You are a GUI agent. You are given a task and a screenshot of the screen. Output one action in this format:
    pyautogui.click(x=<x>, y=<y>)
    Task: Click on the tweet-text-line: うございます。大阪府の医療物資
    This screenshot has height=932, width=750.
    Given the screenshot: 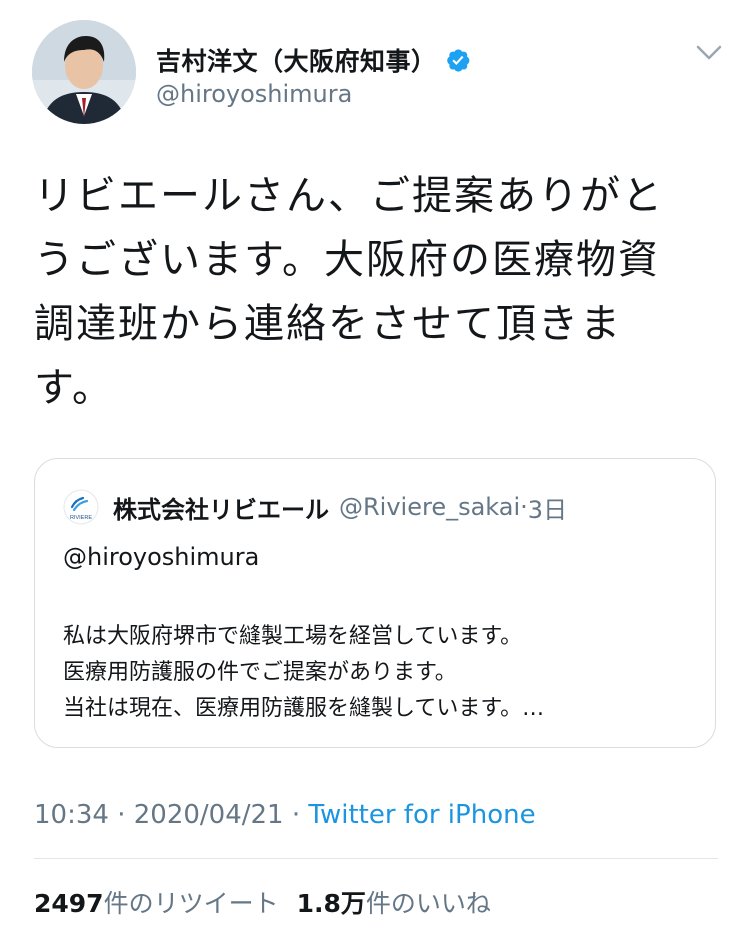 What is the action you would take?
    pyautogui.click(x=347, y=260)
    